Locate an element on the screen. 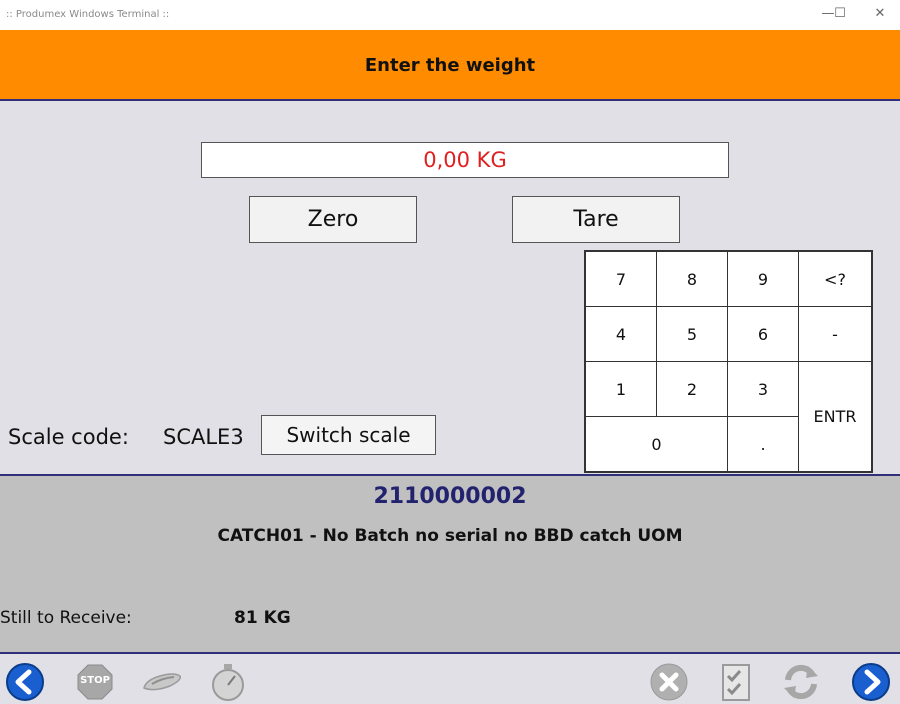  page-title: Enter the weight is located at coordinates (450, 65).